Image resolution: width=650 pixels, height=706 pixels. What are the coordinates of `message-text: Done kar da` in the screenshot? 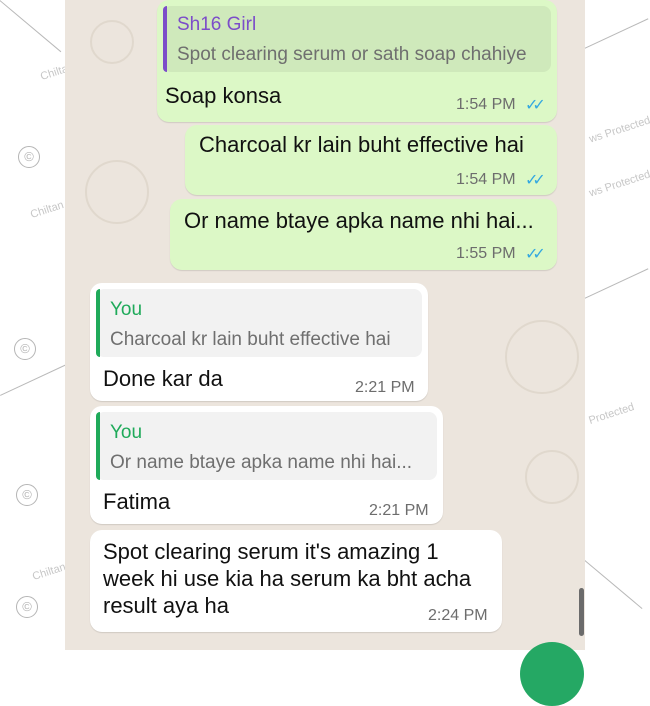 It's located at (163, 378).